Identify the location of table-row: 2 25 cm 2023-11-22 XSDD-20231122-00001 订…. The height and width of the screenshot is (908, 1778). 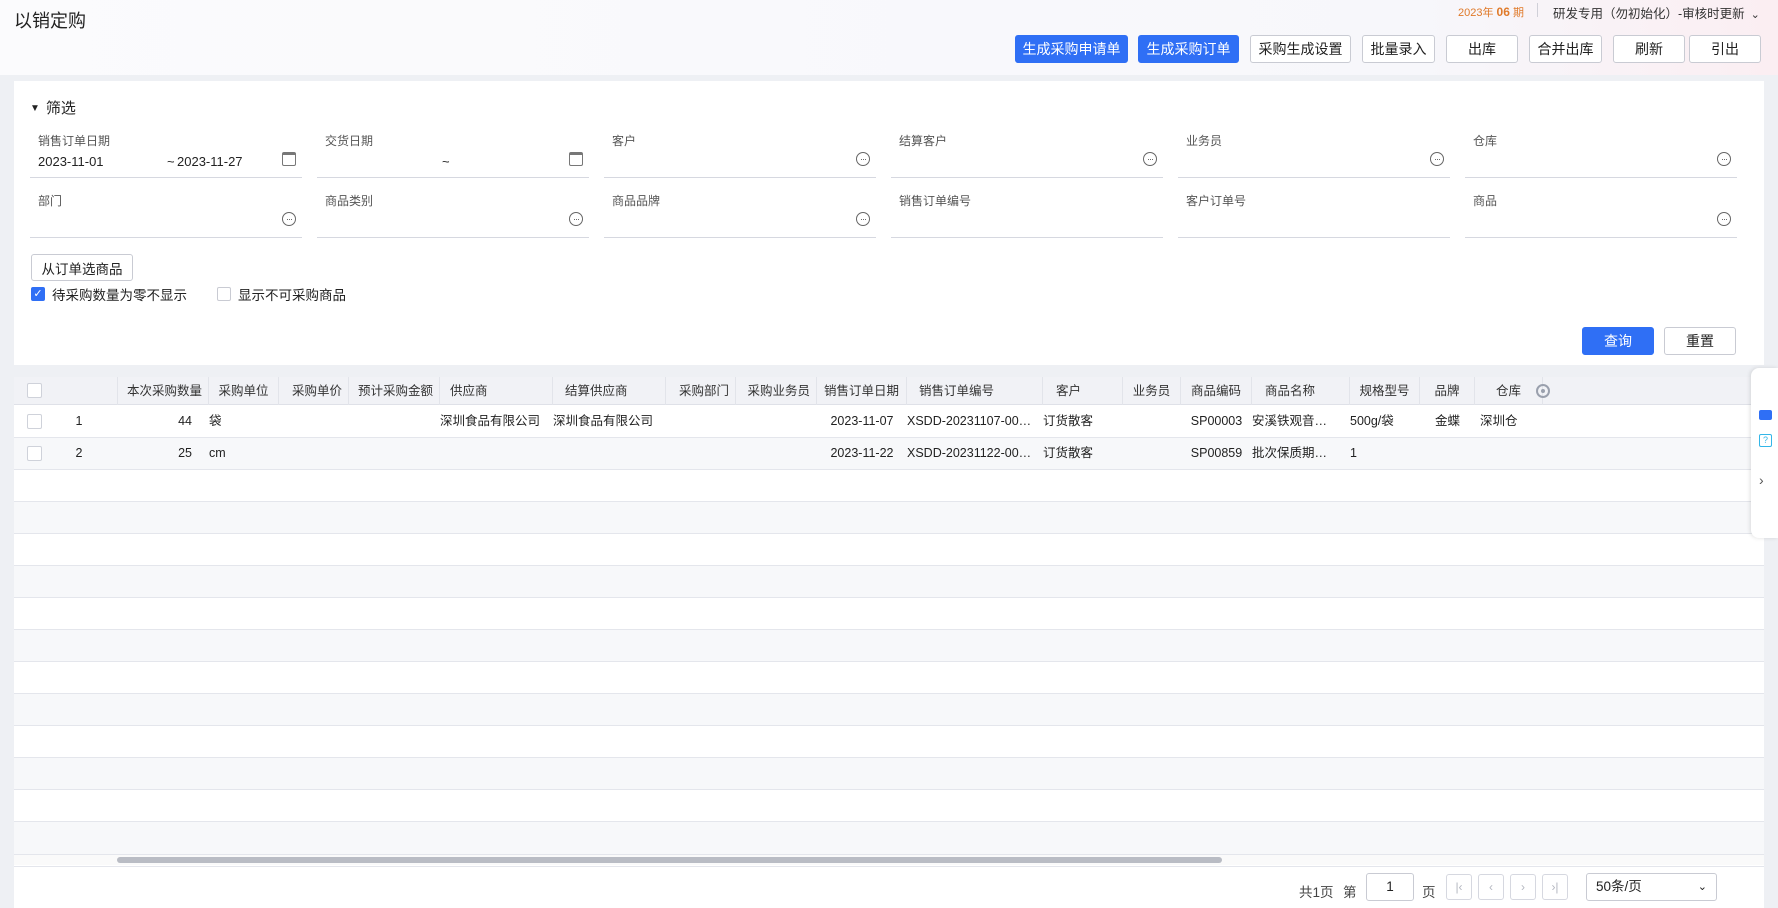
(889, 454).